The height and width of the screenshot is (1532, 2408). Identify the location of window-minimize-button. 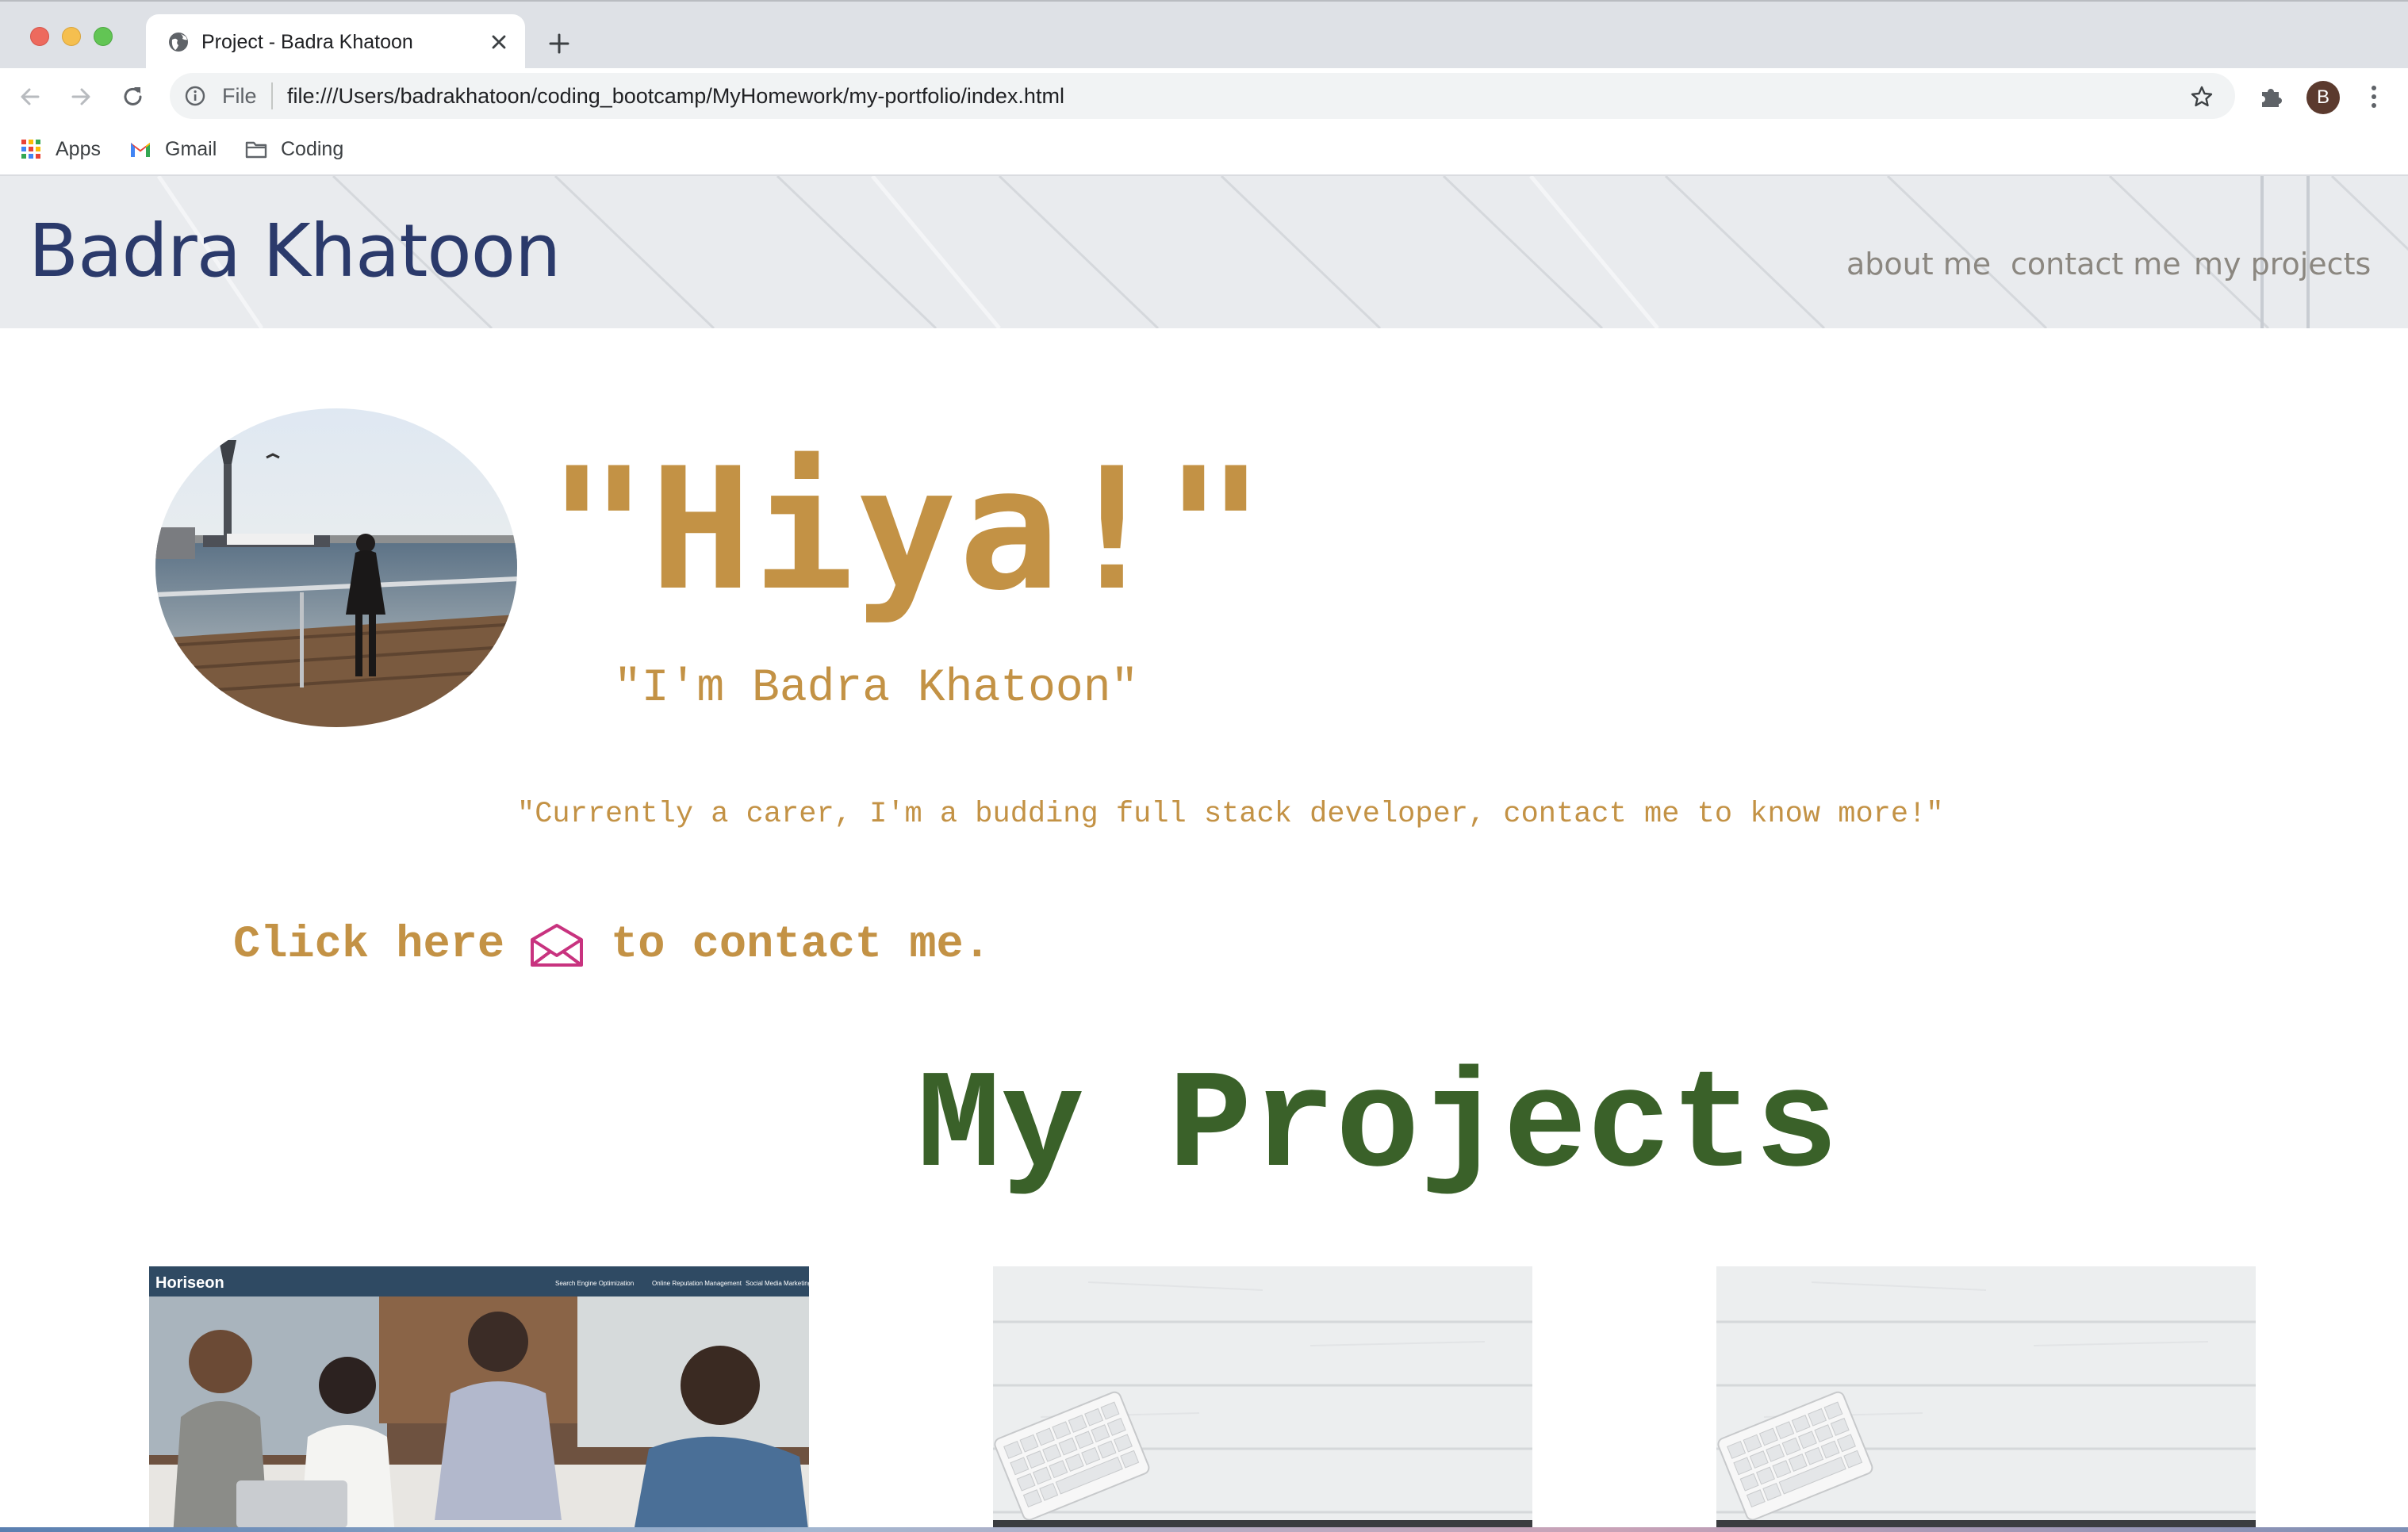
(71, 36).